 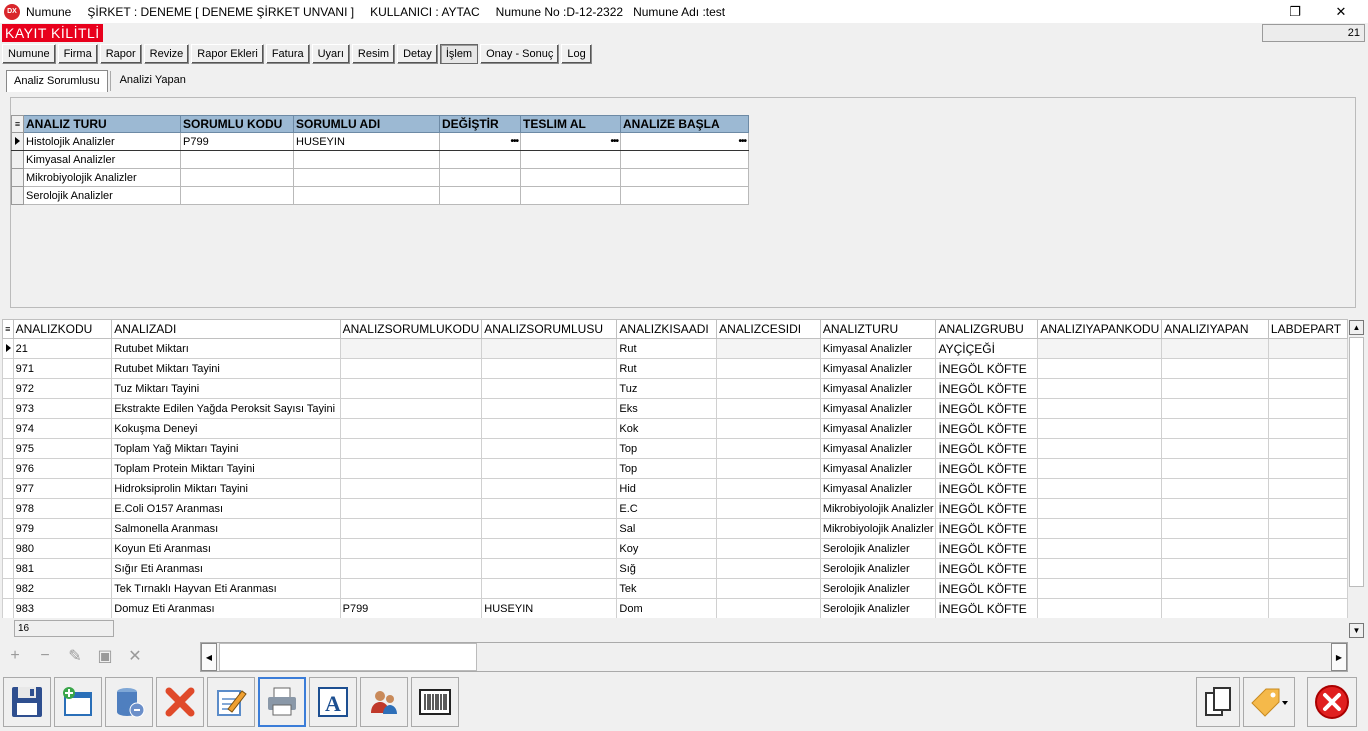 What do you see at coordinates (366, 141) in the screenshot?
I see `table-cell: HUSEYIN` at bounding box center [366, 141].